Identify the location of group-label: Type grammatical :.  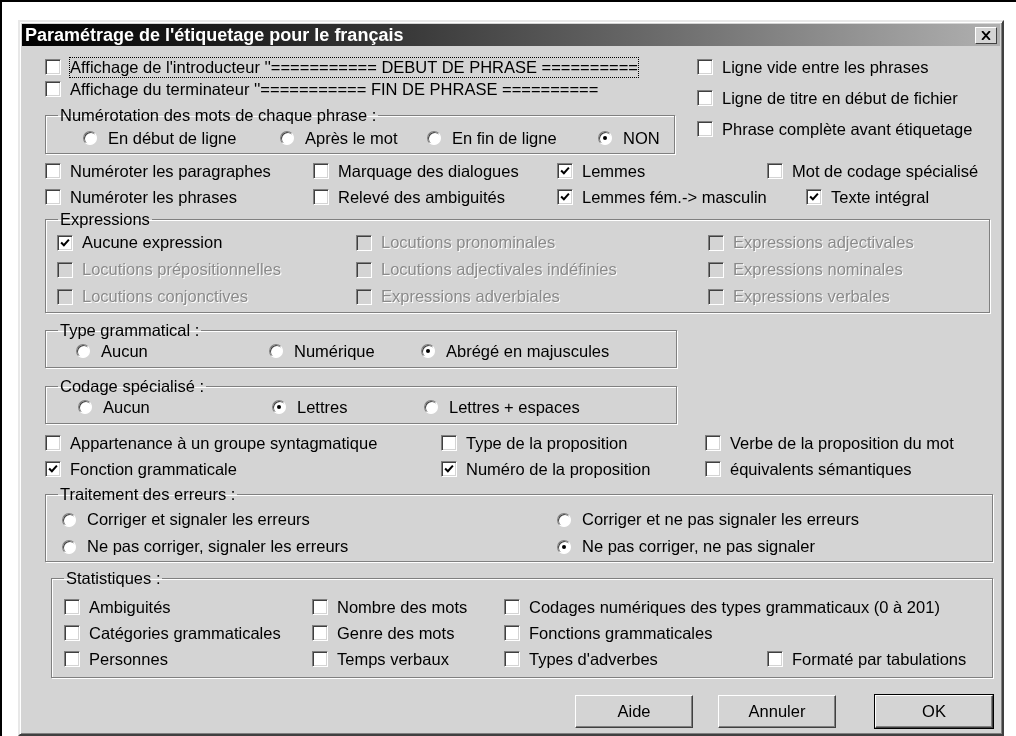
(130, 330).